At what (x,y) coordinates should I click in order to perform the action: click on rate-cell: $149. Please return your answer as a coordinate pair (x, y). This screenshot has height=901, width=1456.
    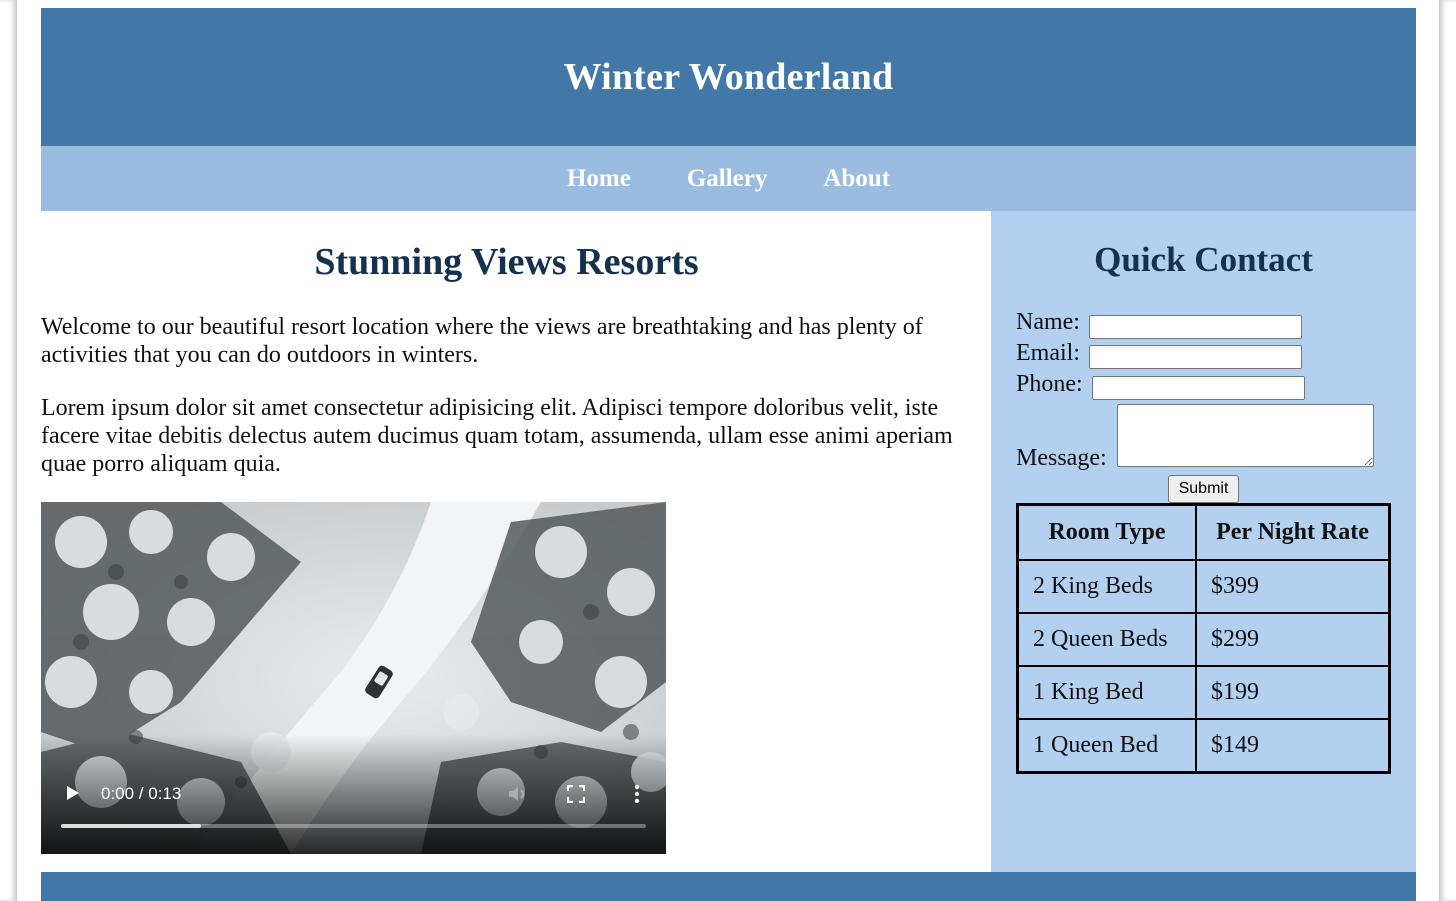
    Looking at the image, I should click on (1293, 746).